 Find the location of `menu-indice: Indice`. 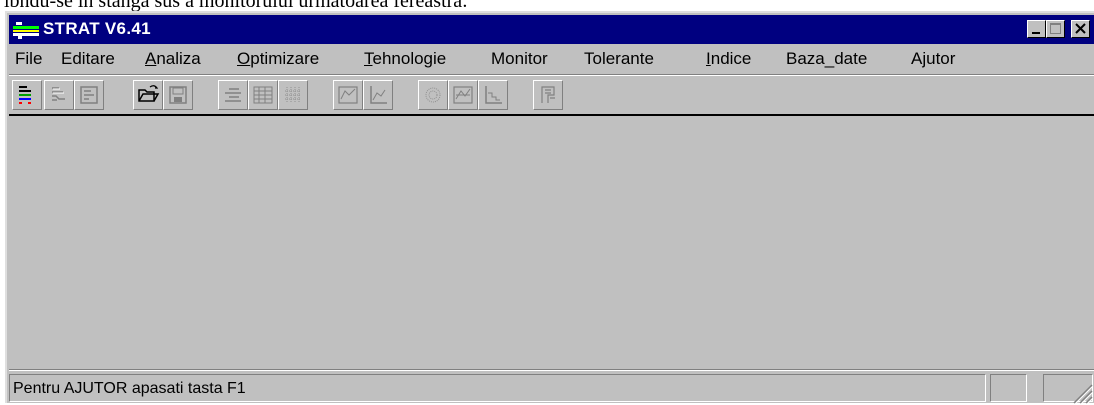

menu-indice: Indice is located at coordinates (728, 59).